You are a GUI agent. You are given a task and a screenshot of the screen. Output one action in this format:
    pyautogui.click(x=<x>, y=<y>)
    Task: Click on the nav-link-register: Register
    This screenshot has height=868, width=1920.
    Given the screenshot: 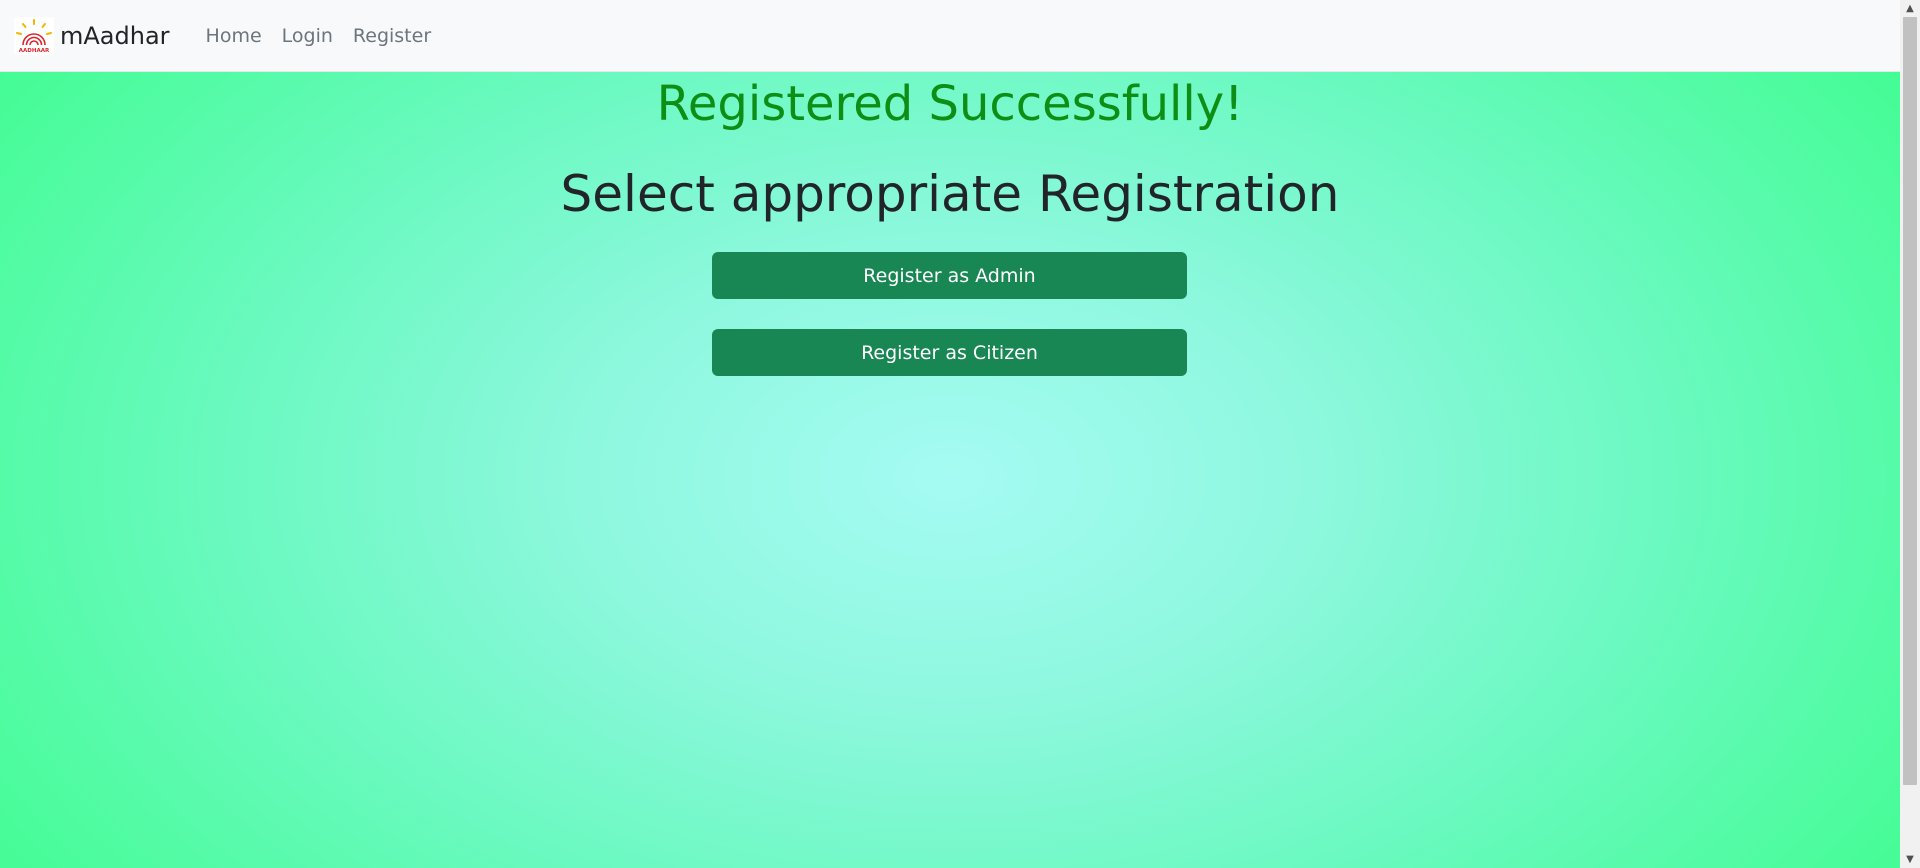 What is the action you would take?
    pyautogui.click(x=392, y=36)
    